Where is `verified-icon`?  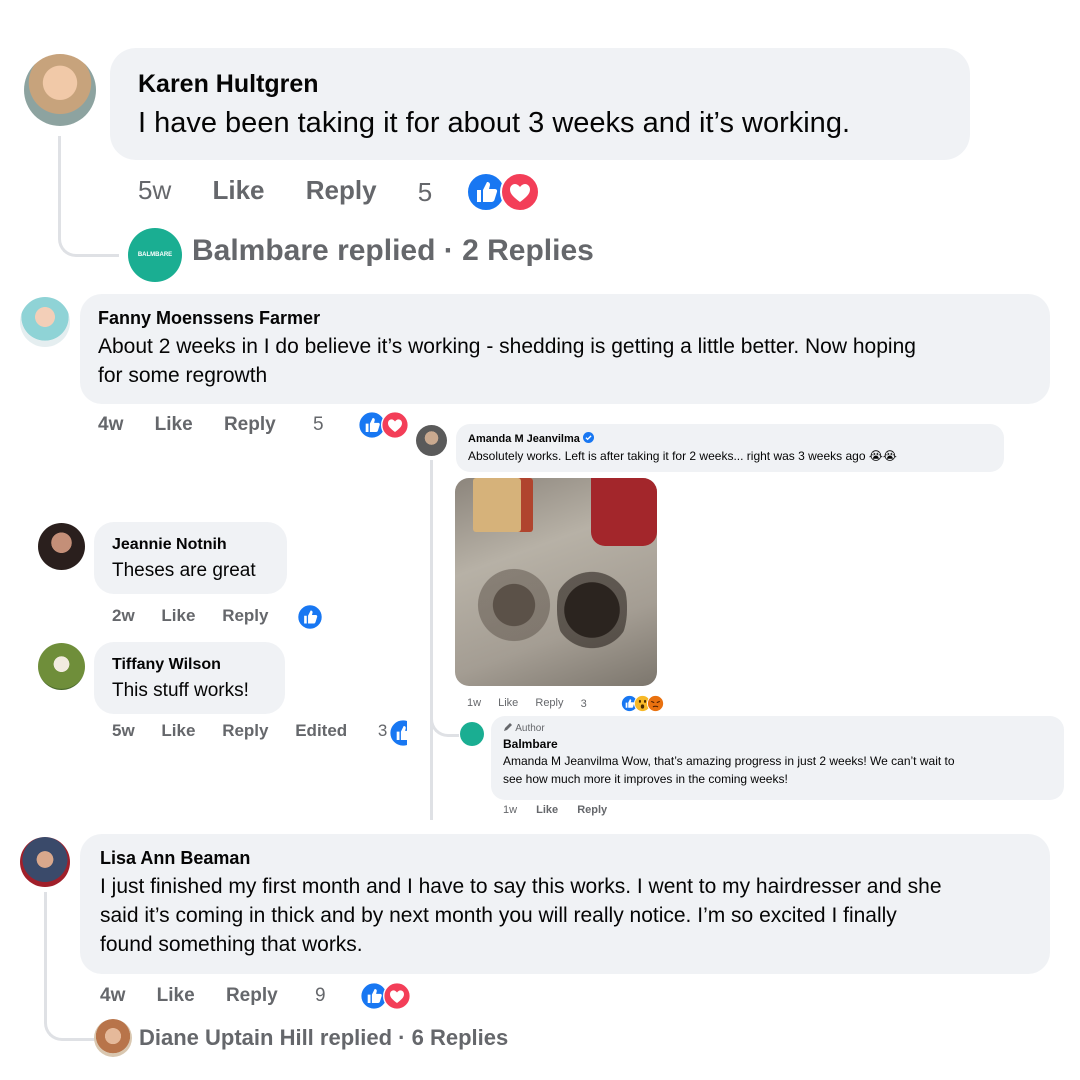
verified-icon is located at coordinates (588, 437).